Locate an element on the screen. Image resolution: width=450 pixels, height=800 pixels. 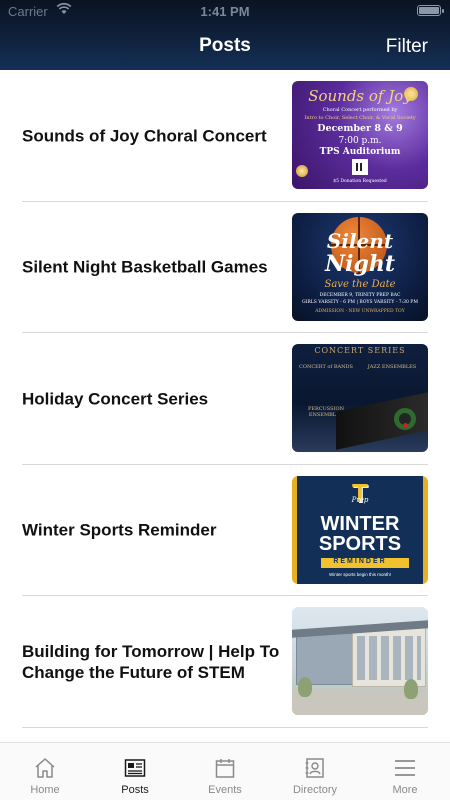
building-image is located at coordinates (389, 657).